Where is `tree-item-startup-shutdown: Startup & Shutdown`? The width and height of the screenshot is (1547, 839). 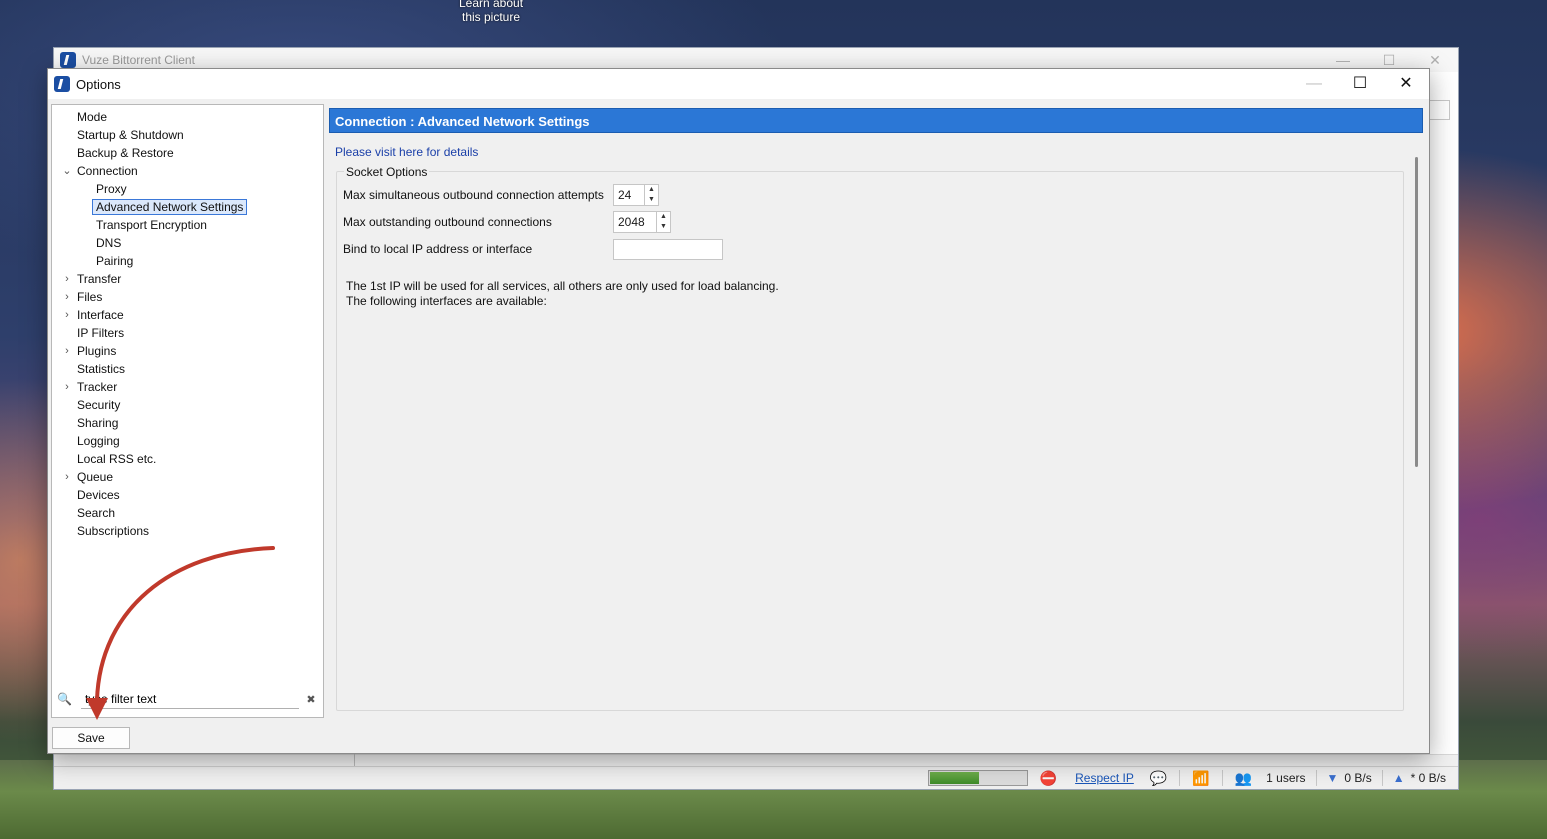 tree-item-startup-shutdown: Startup & Shutdown is located at coordinates (187, 135).